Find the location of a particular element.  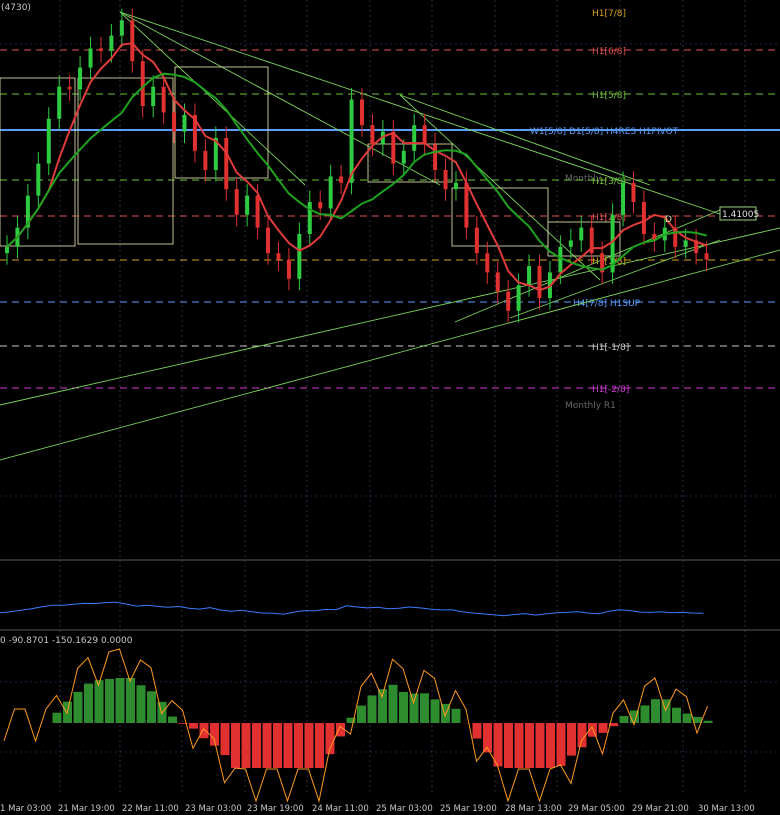

x-tick-label: 28 Mar 13:00 is located at coordinates (533, 809).